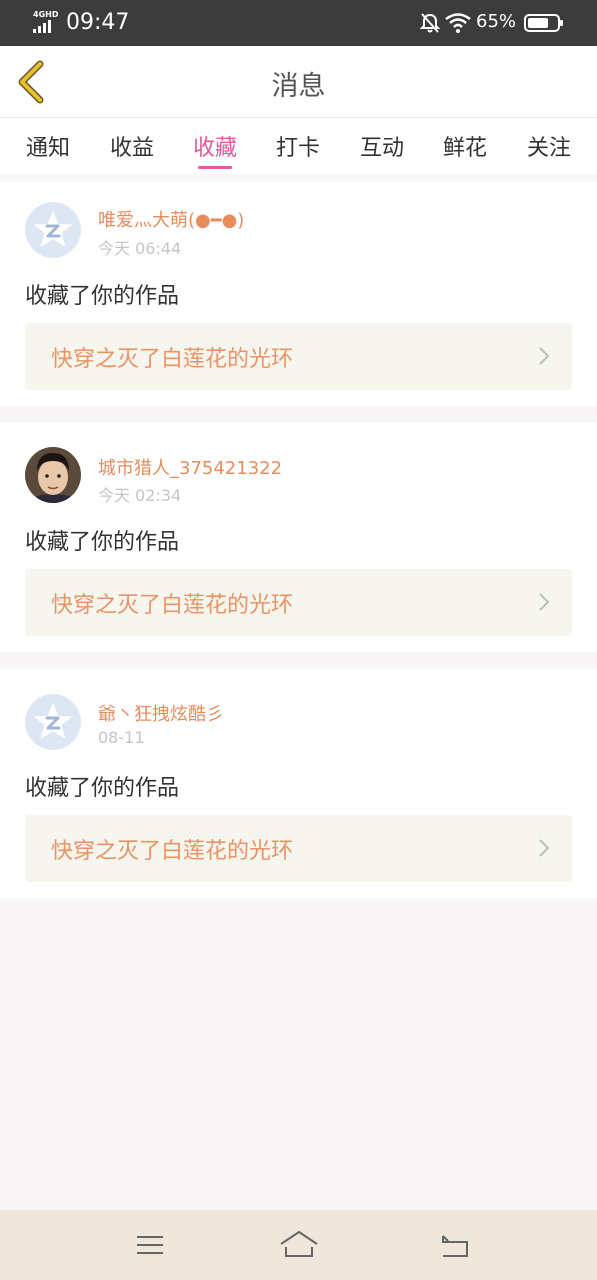 Image resolution: width=597 pixels, height=1280 pixels. I want to click on tab-earnings: 收益, so click(132, 146).